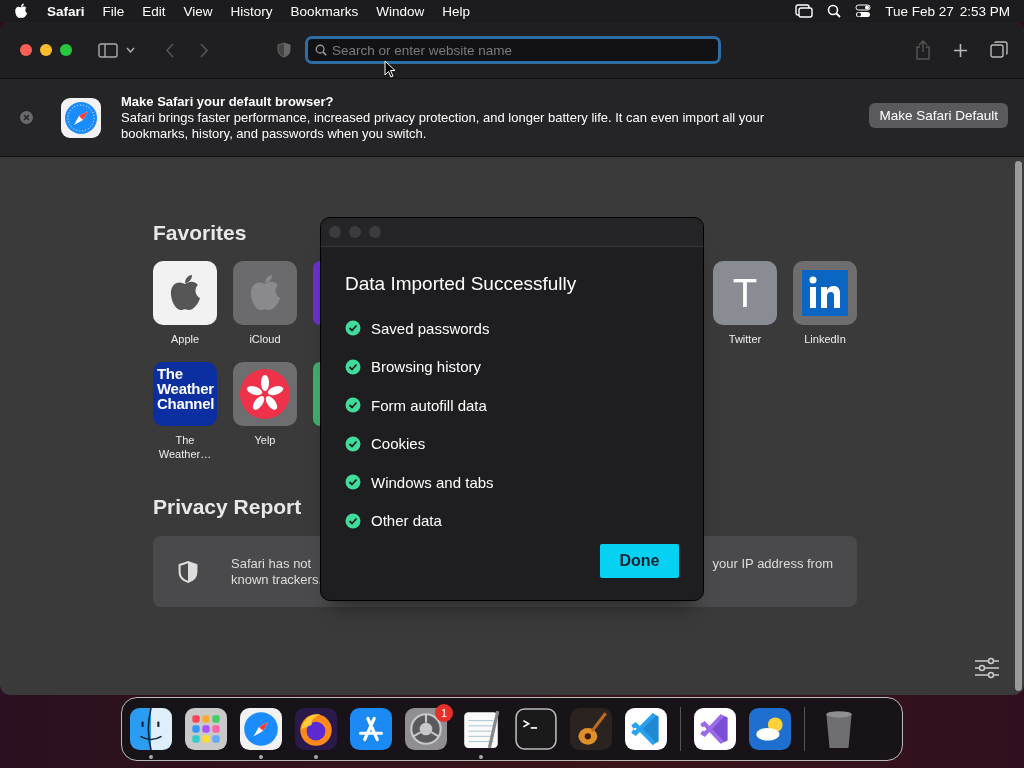 This screenshot has width=1024, height=768. I want to click on import-item: Cookies, so click(398, 444).